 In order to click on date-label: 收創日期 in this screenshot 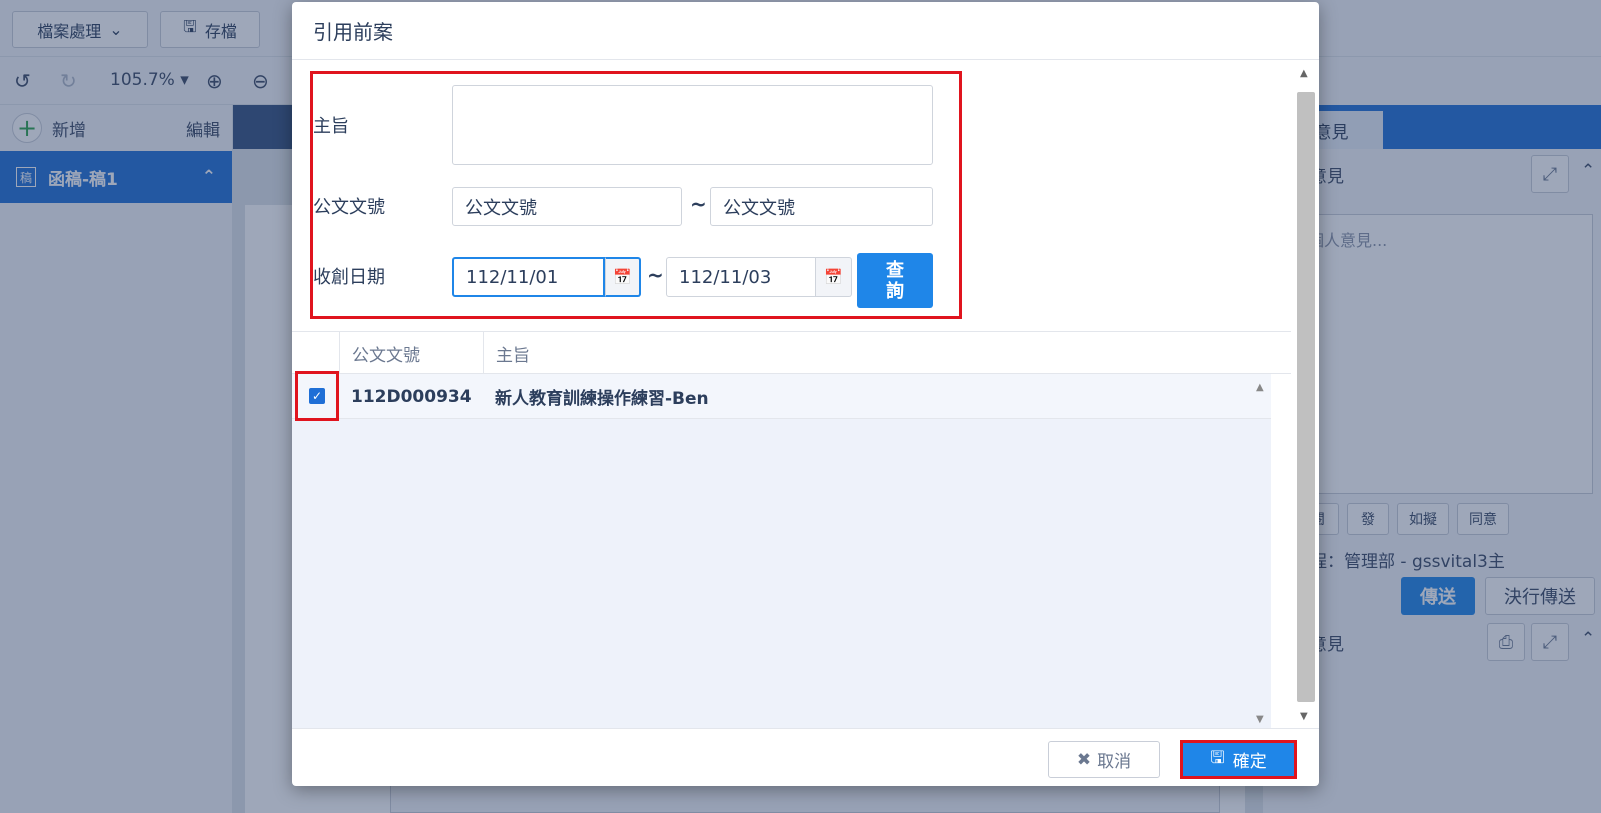, I will do `click(349, 277)`.